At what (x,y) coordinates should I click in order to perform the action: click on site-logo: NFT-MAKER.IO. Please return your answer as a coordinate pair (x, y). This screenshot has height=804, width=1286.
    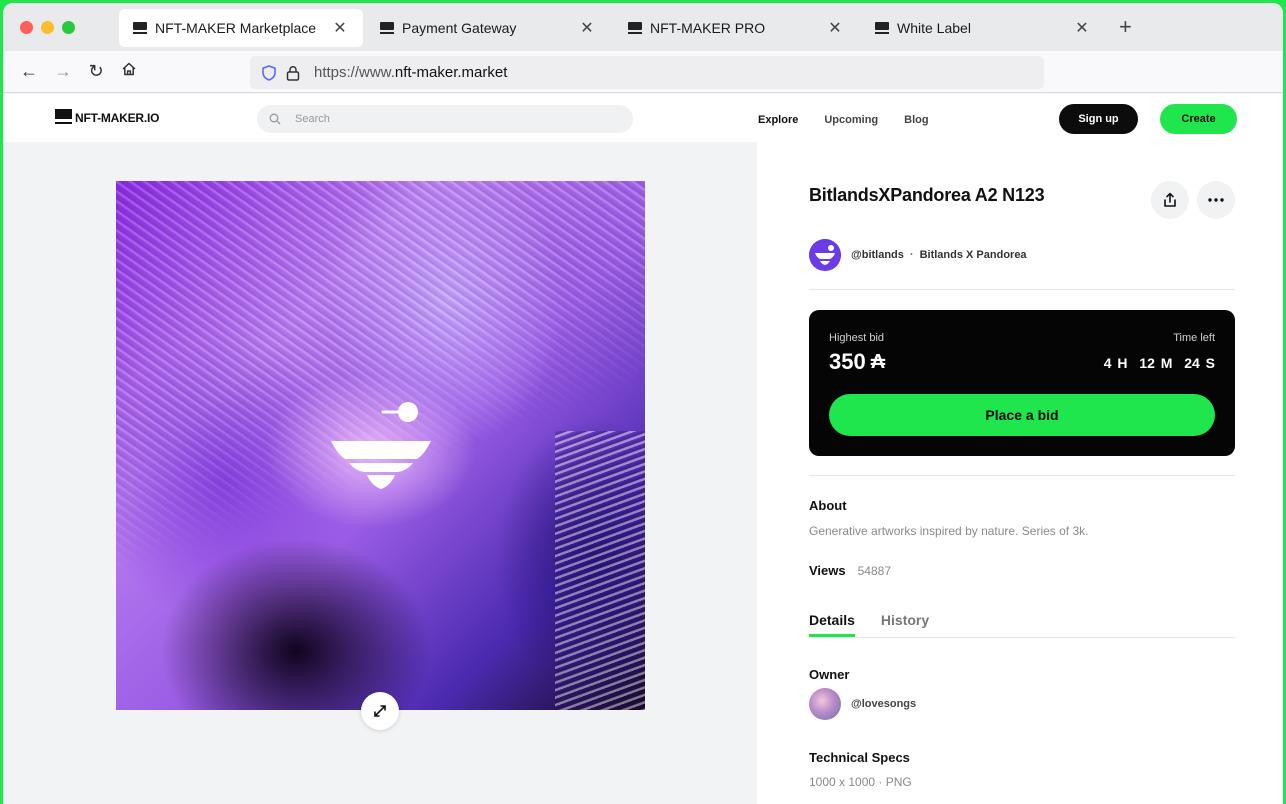
    Looking at the image, I should click on (107, 117).